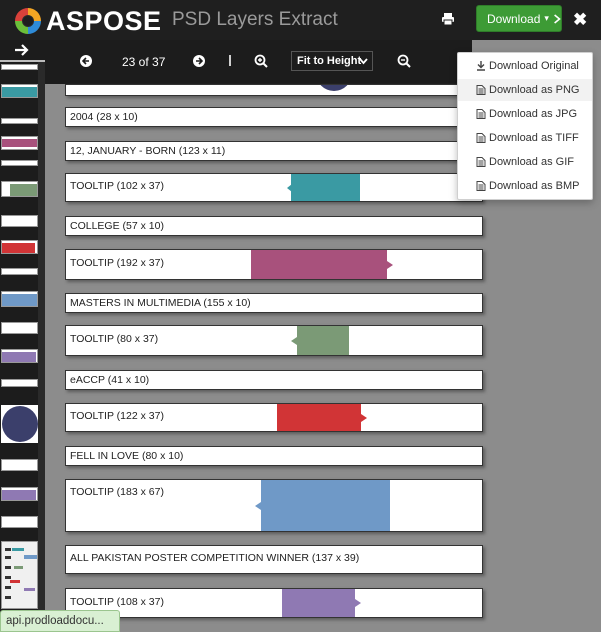 The width and height of the screenshot is (601, 632). What do you see at coordinates (534, 90) in the screenshot?
I see `menu-item-label: Download as PNG` at bounding box center [534, 90].